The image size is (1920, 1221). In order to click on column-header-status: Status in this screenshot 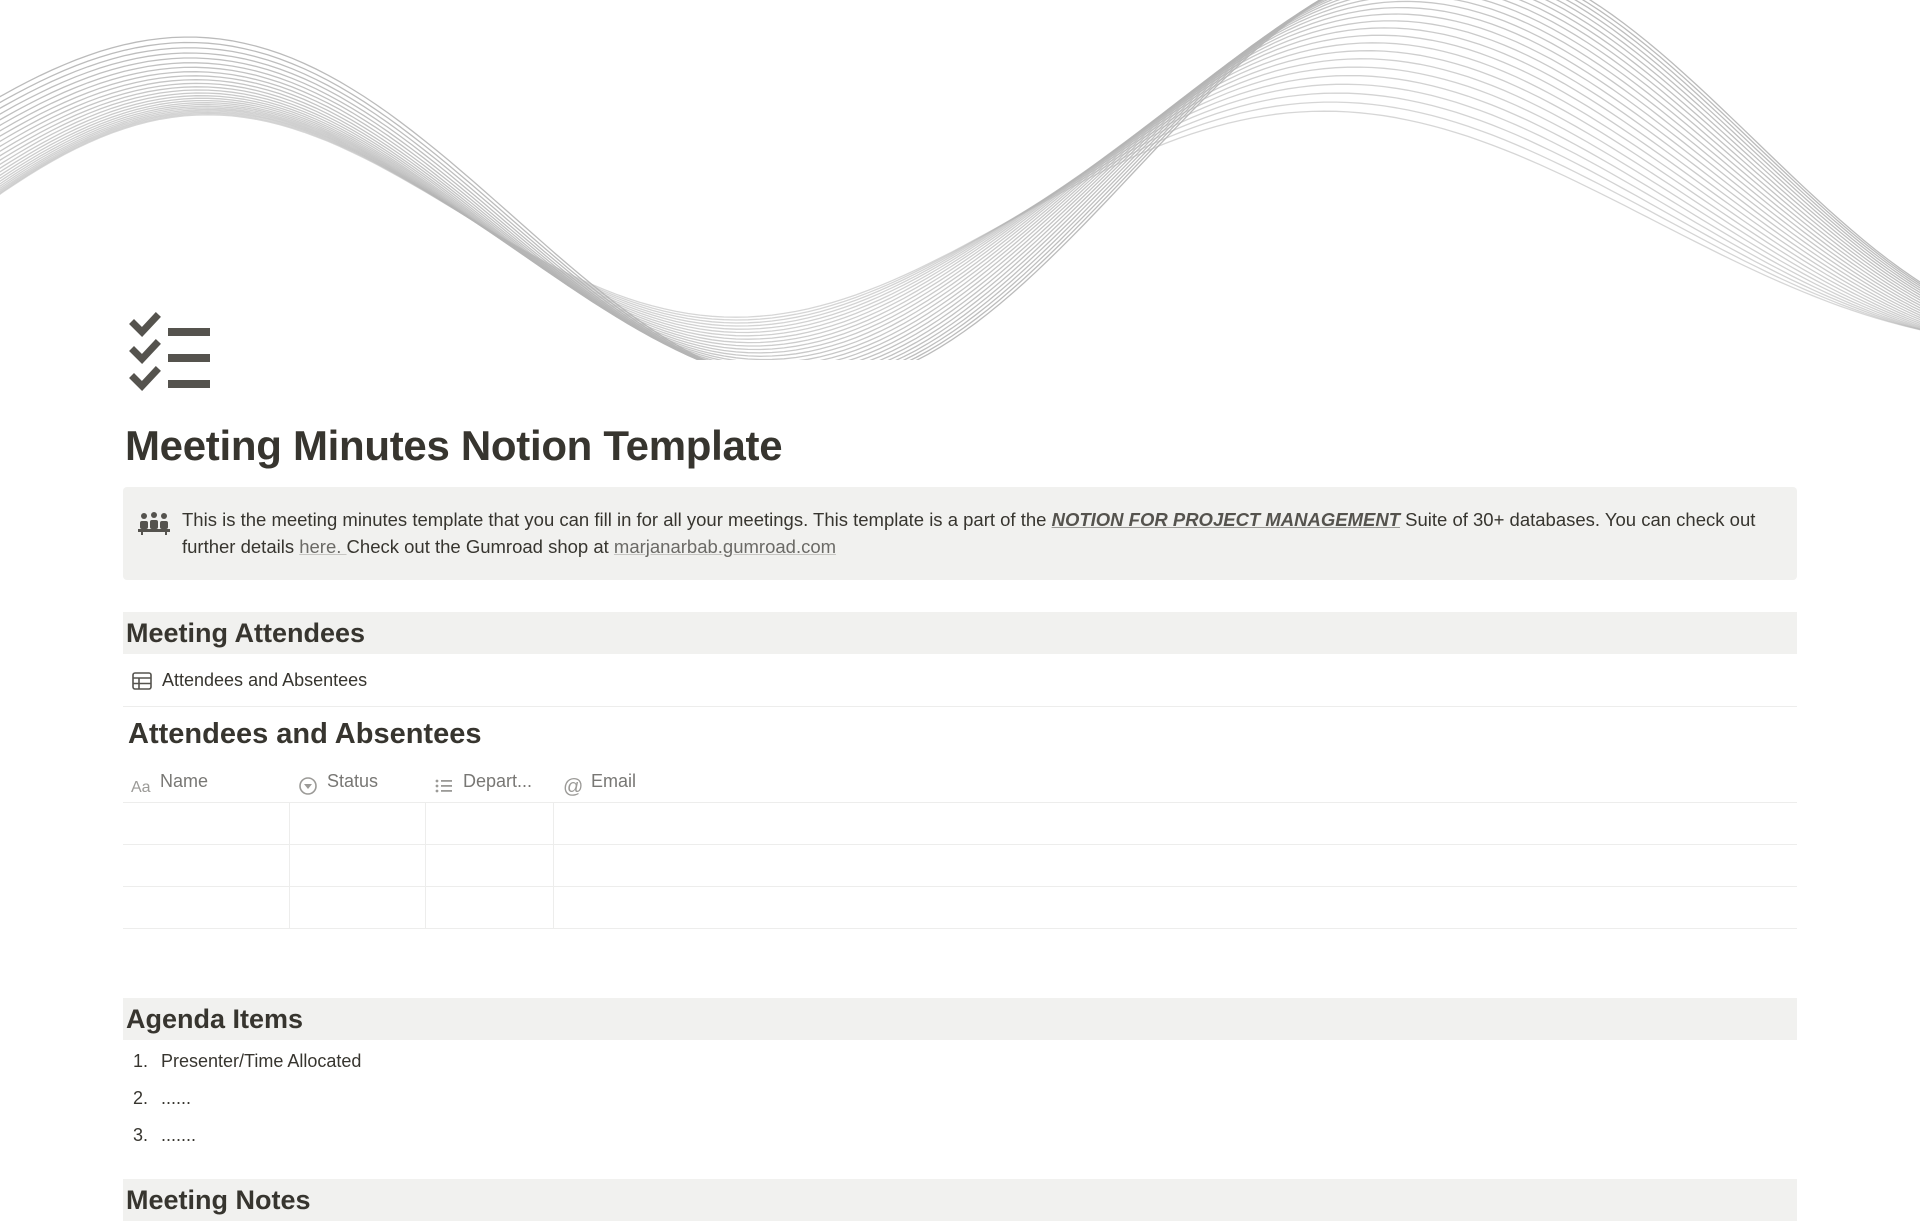, I will do `click(357, 783)`.